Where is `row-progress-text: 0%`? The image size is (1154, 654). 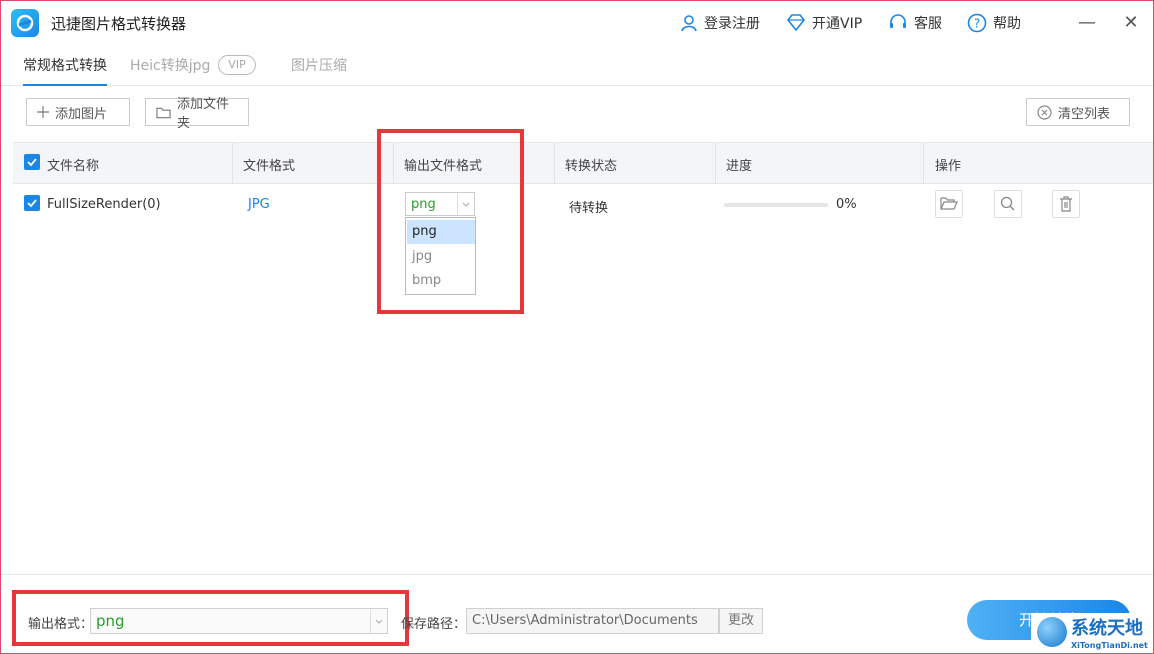
row-progress-text: 0% is located at coordinates (846, 204).